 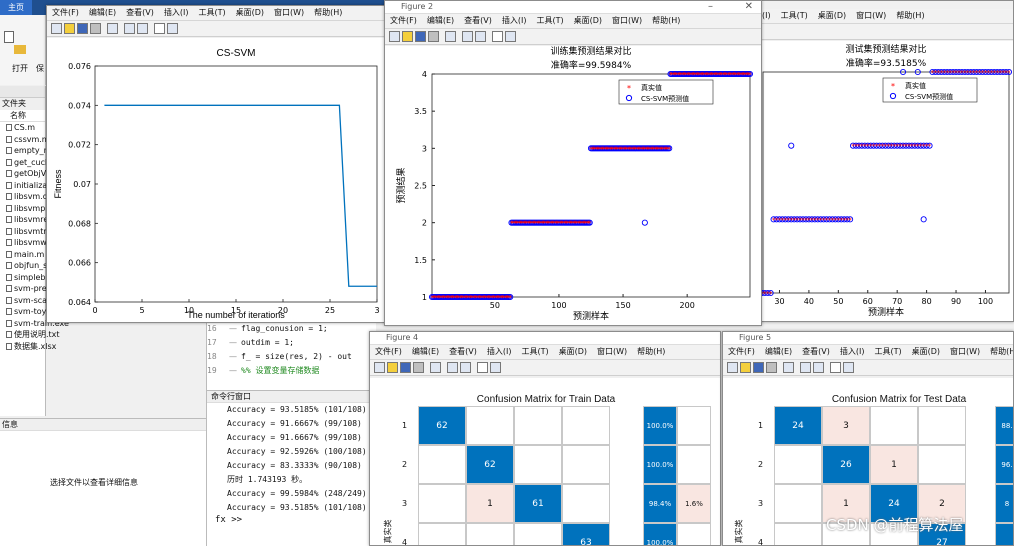 I want to click on close-icon: ✕, so click(x=749, y=6).